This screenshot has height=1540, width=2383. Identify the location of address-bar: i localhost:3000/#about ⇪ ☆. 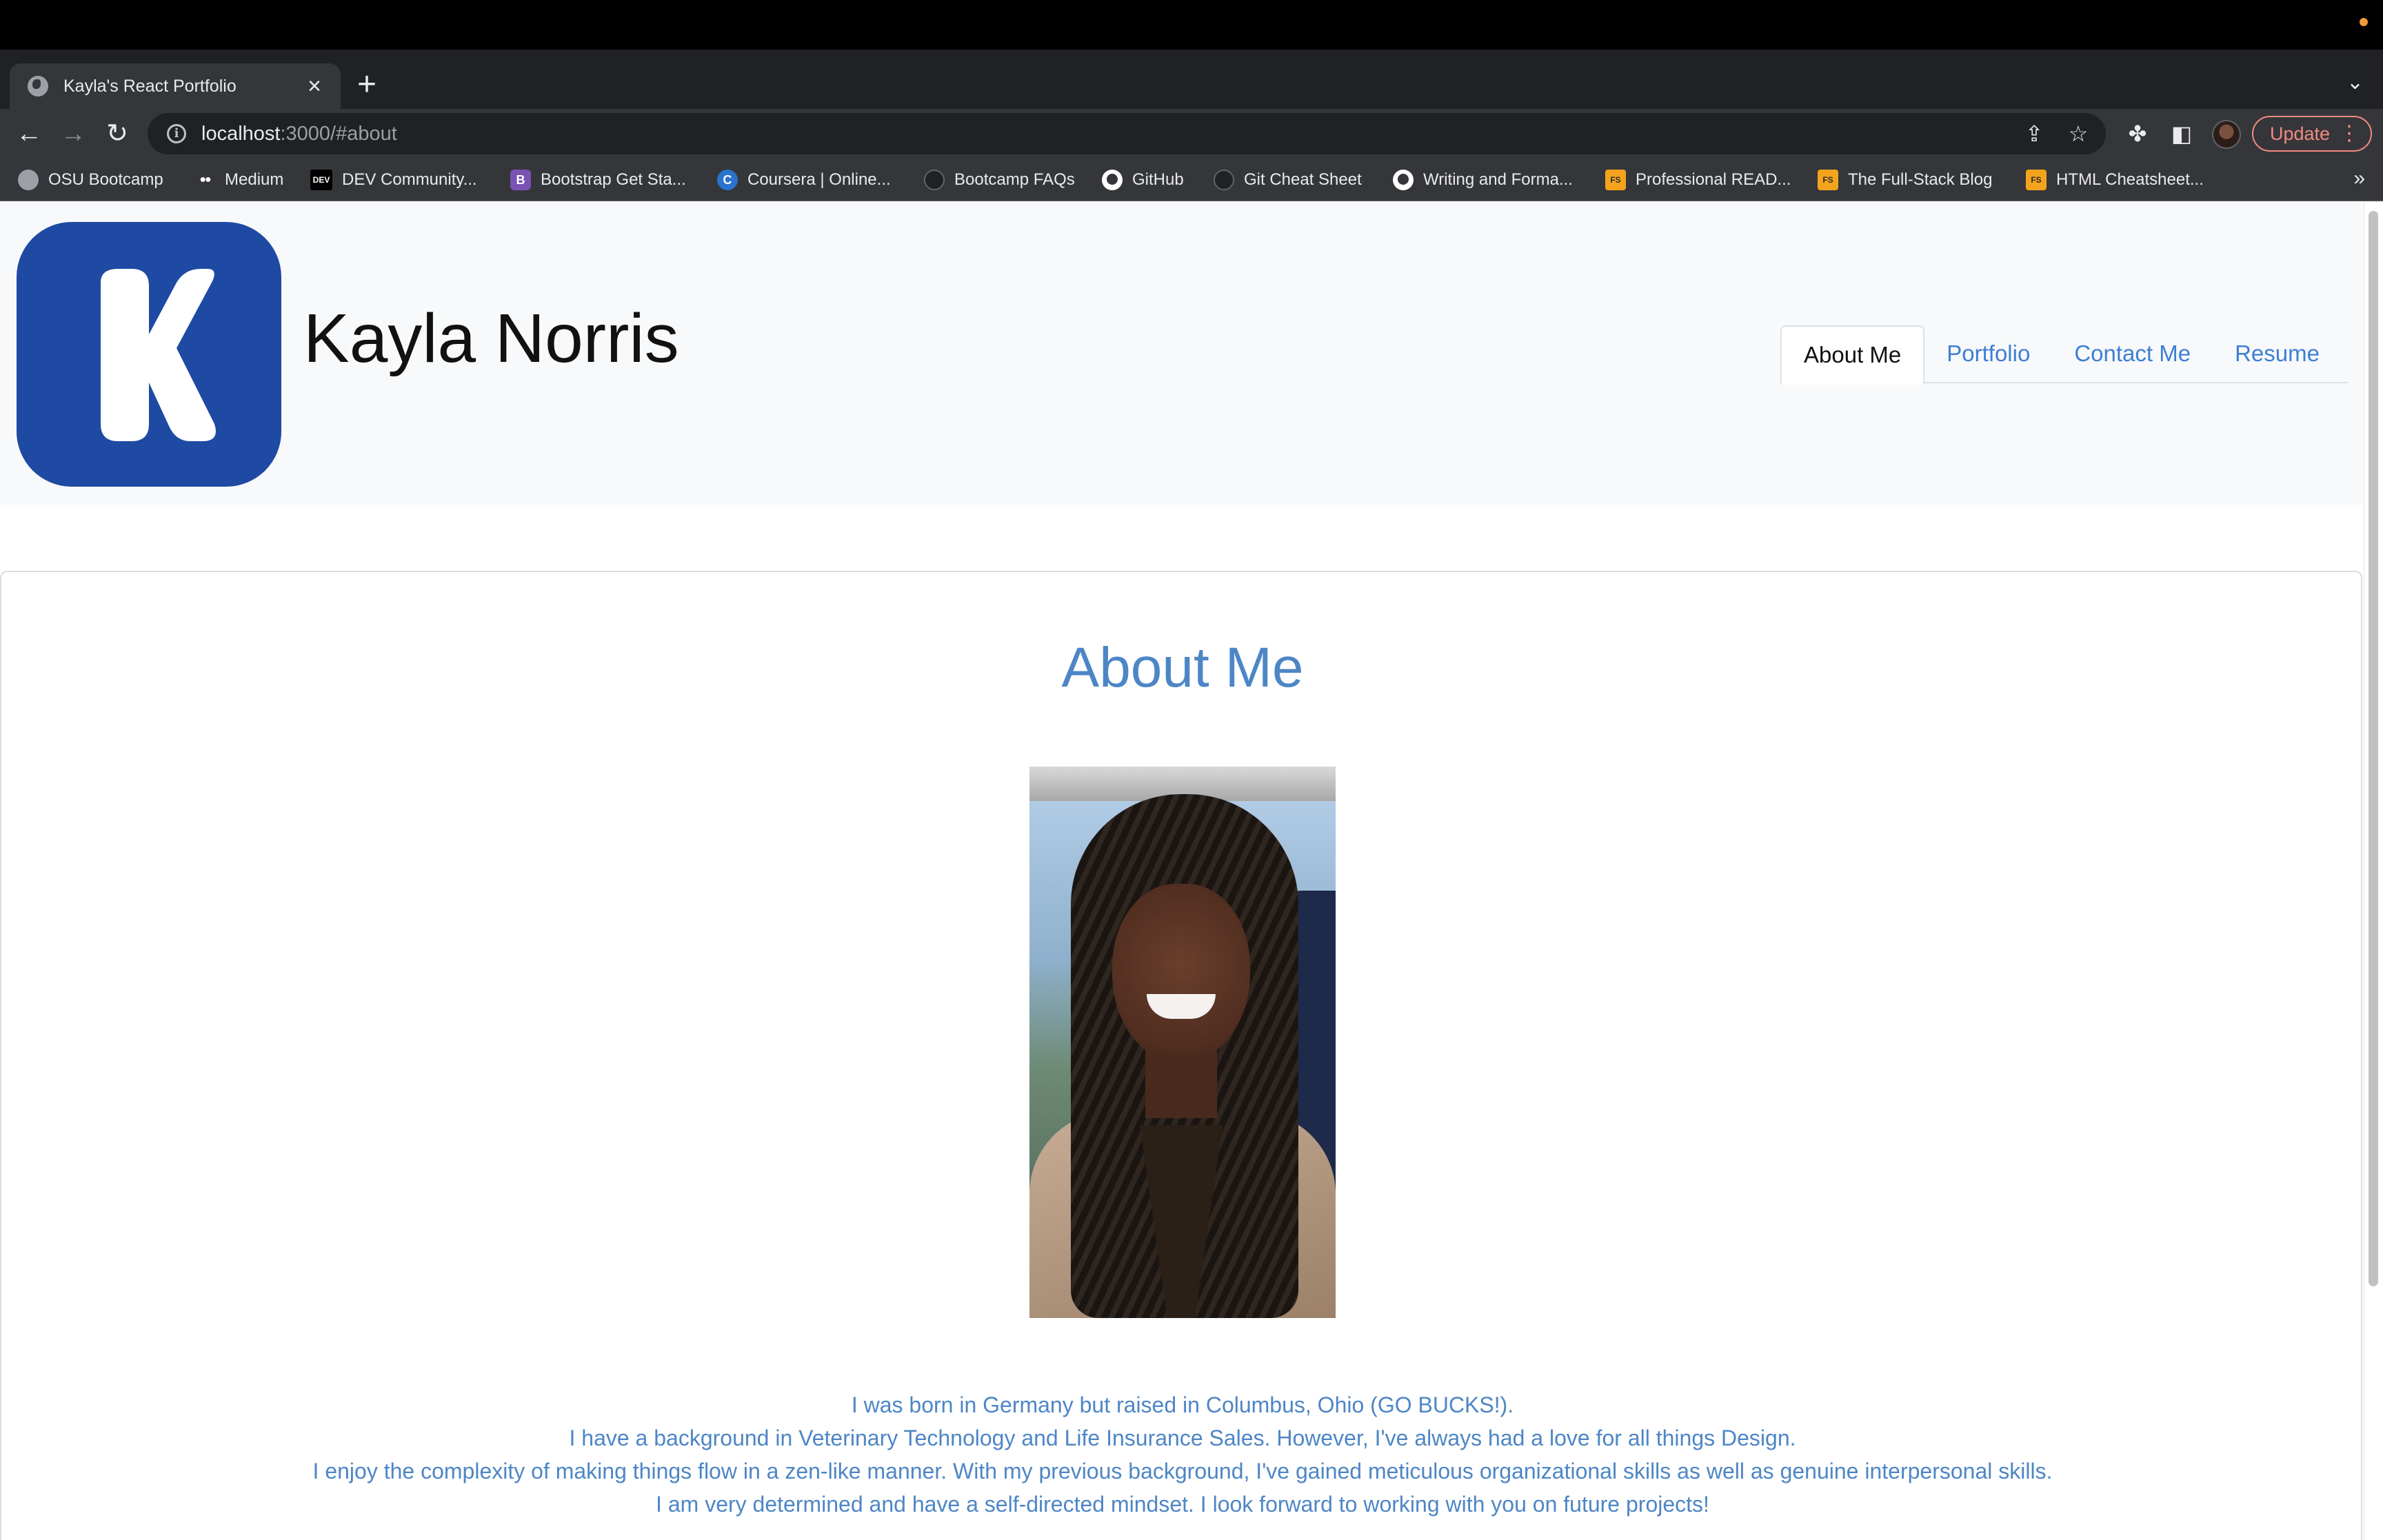
(1127, 134).